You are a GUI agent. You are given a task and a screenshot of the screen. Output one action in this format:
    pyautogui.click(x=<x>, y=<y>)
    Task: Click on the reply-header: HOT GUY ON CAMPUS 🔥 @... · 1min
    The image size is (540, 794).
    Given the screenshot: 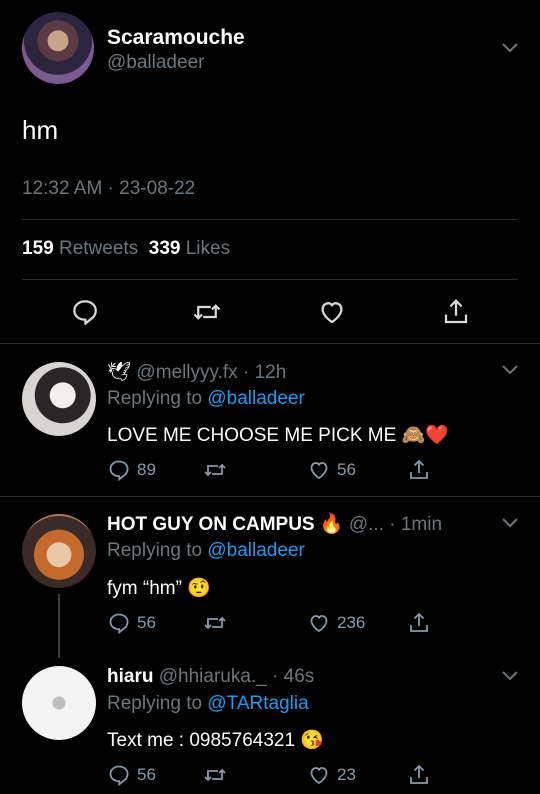 What is the action you would take?
    pyautogui.click(x=274, y=524)
    